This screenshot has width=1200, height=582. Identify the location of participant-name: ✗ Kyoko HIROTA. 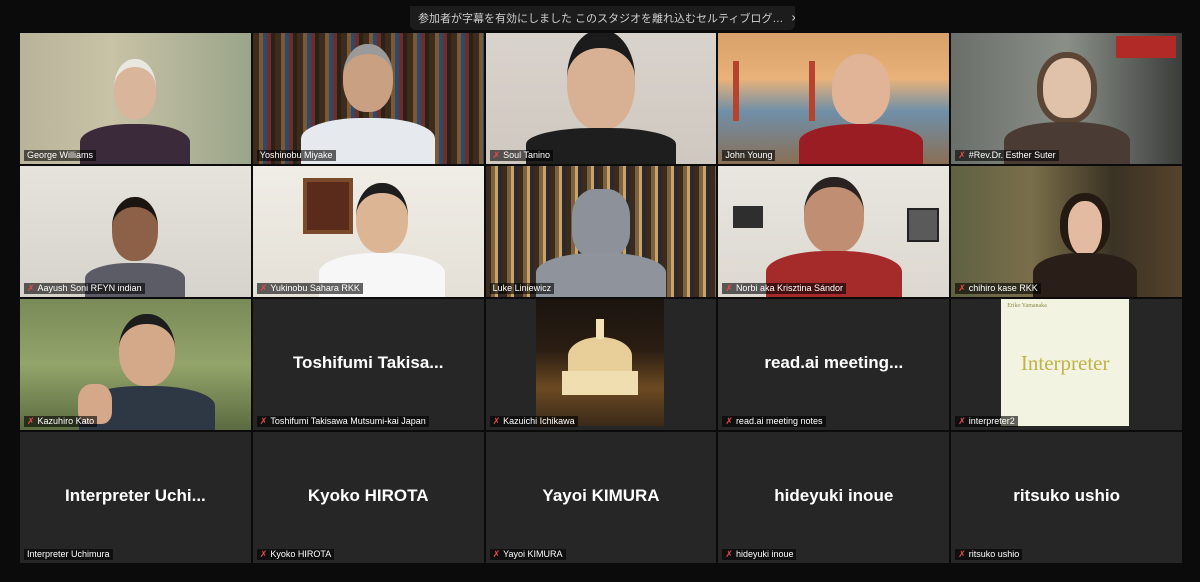
(295, 554).